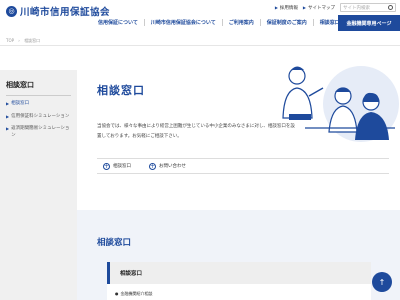  Describe the element at coordinates (239, 273) in the screenshot. I see `box-heading: 相談窓口` at that location.